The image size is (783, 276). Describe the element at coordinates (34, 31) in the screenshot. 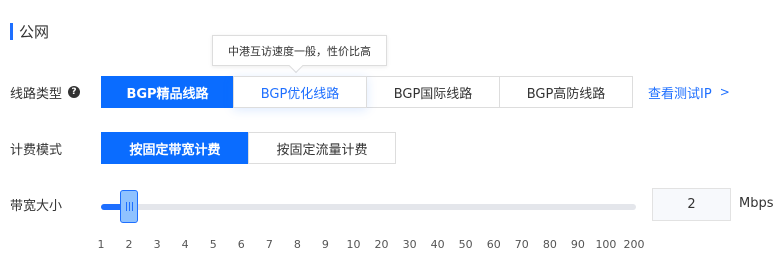

I see `section-title: 公网` at that location.